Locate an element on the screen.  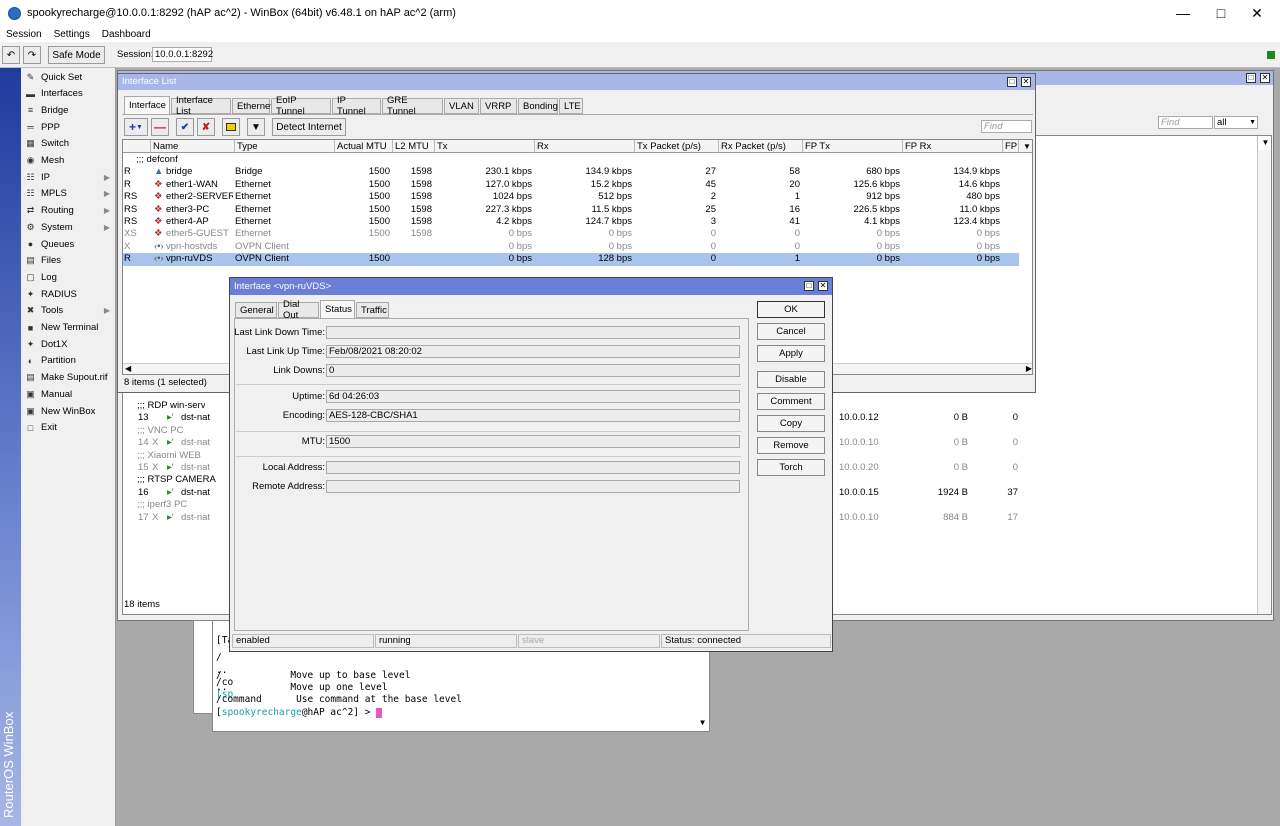
column-header is located at coordinates (137, 146).